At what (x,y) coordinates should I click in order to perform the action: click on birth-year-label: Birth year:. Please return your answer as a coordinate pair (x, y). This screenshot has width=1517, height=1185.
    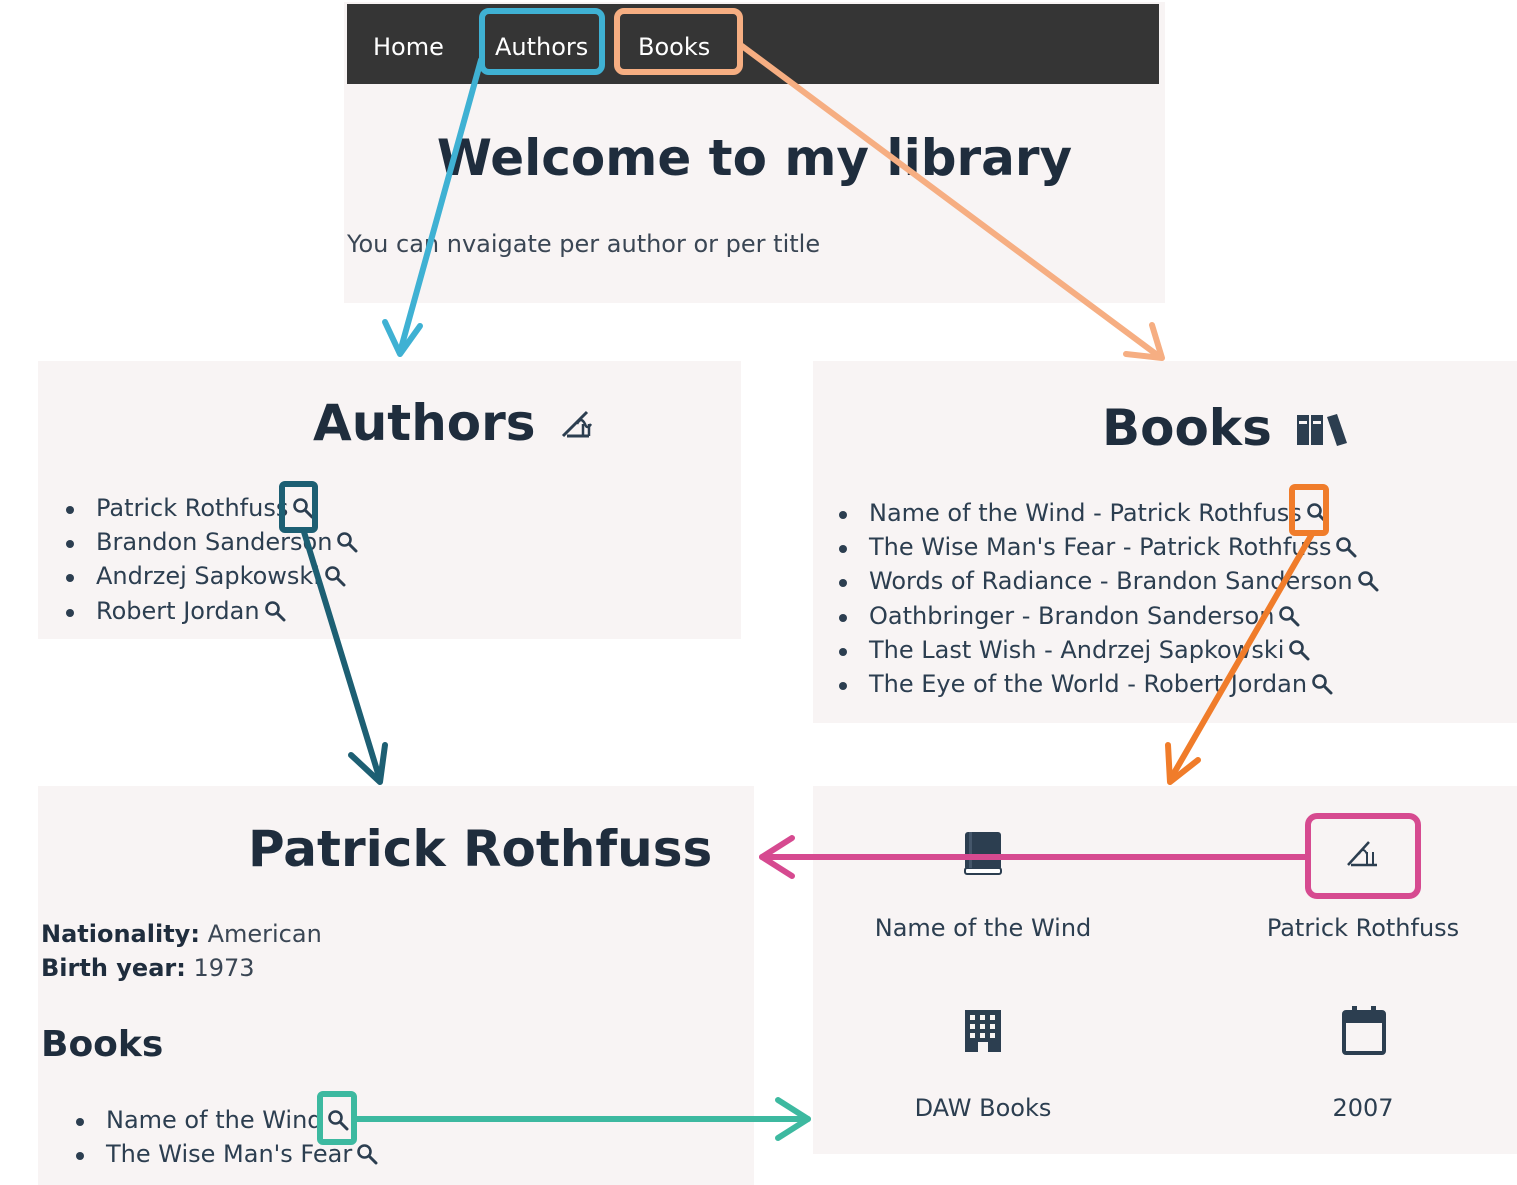
    Looking at the image, I should click on (113, 968).